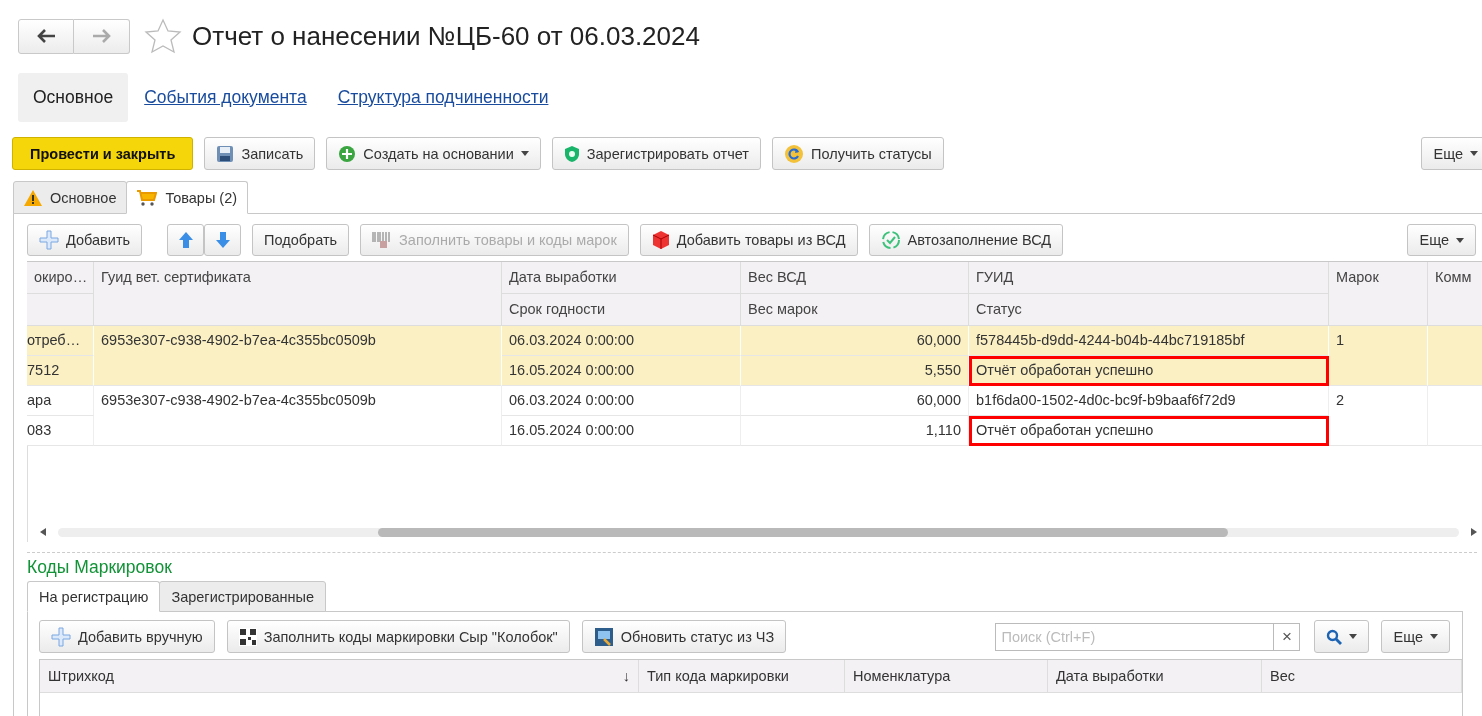  I want to click on back-button, so click(46, 36).